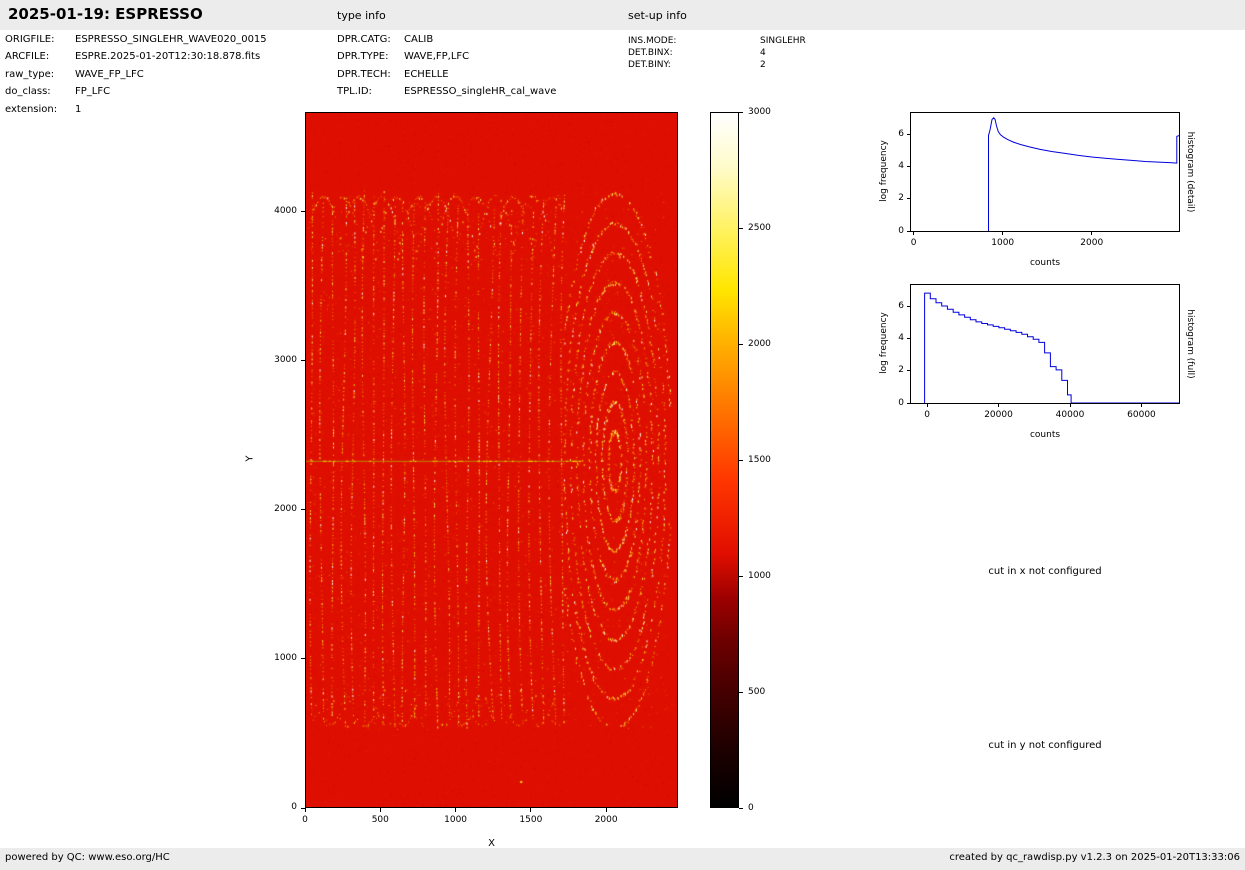  I want to click on info-row-insmode: INS.MODE: SINGLEHR, so click(717, 42).